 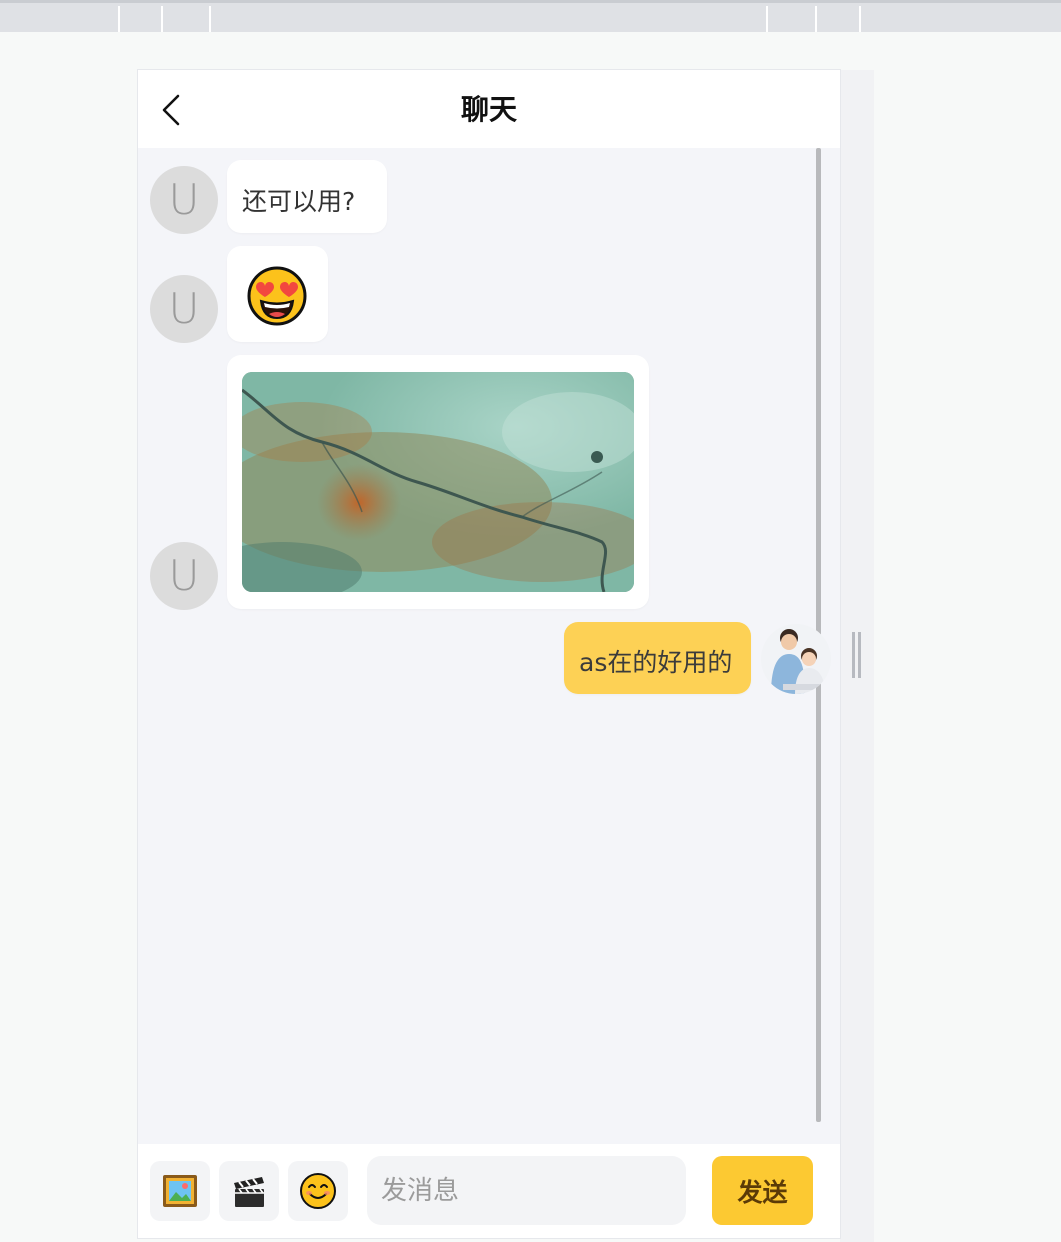 I want to click on image-message-bubble, so click(x=438, y=482).